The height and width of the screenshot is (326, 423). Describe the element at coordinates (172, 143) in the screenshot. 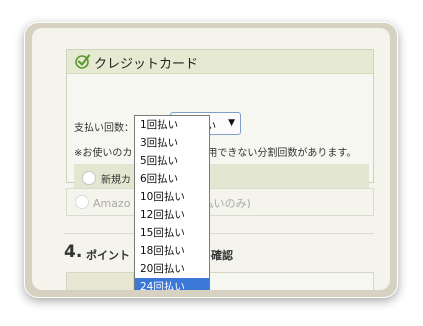

I see `dropdown-option: 3回払い` at that location.